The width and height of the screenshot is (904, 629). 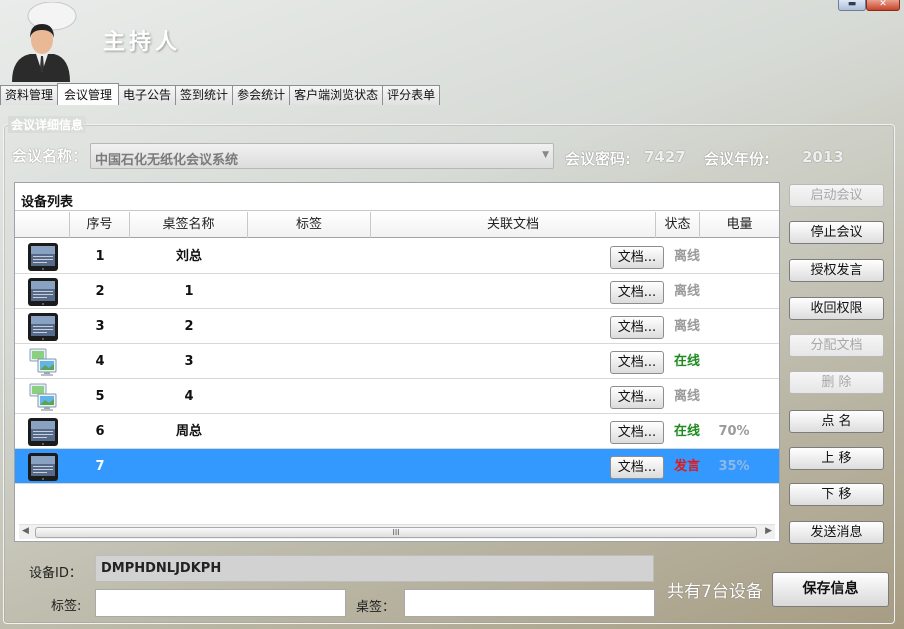 I want to click on row-index: 1, so click(x=100, y=256).